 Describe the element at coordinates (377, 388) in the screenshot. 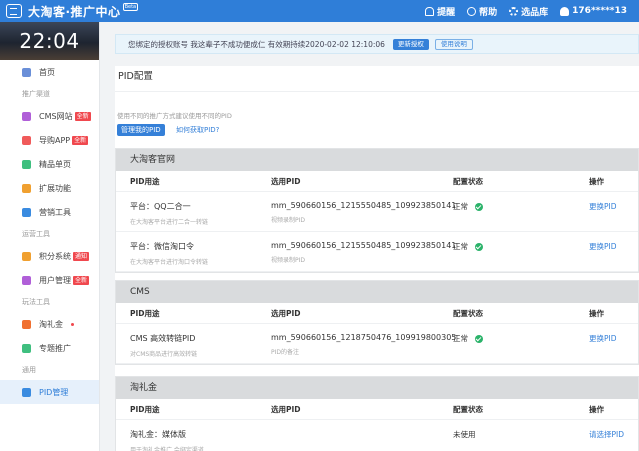

I see `section-title: 淘礼金` at that location.